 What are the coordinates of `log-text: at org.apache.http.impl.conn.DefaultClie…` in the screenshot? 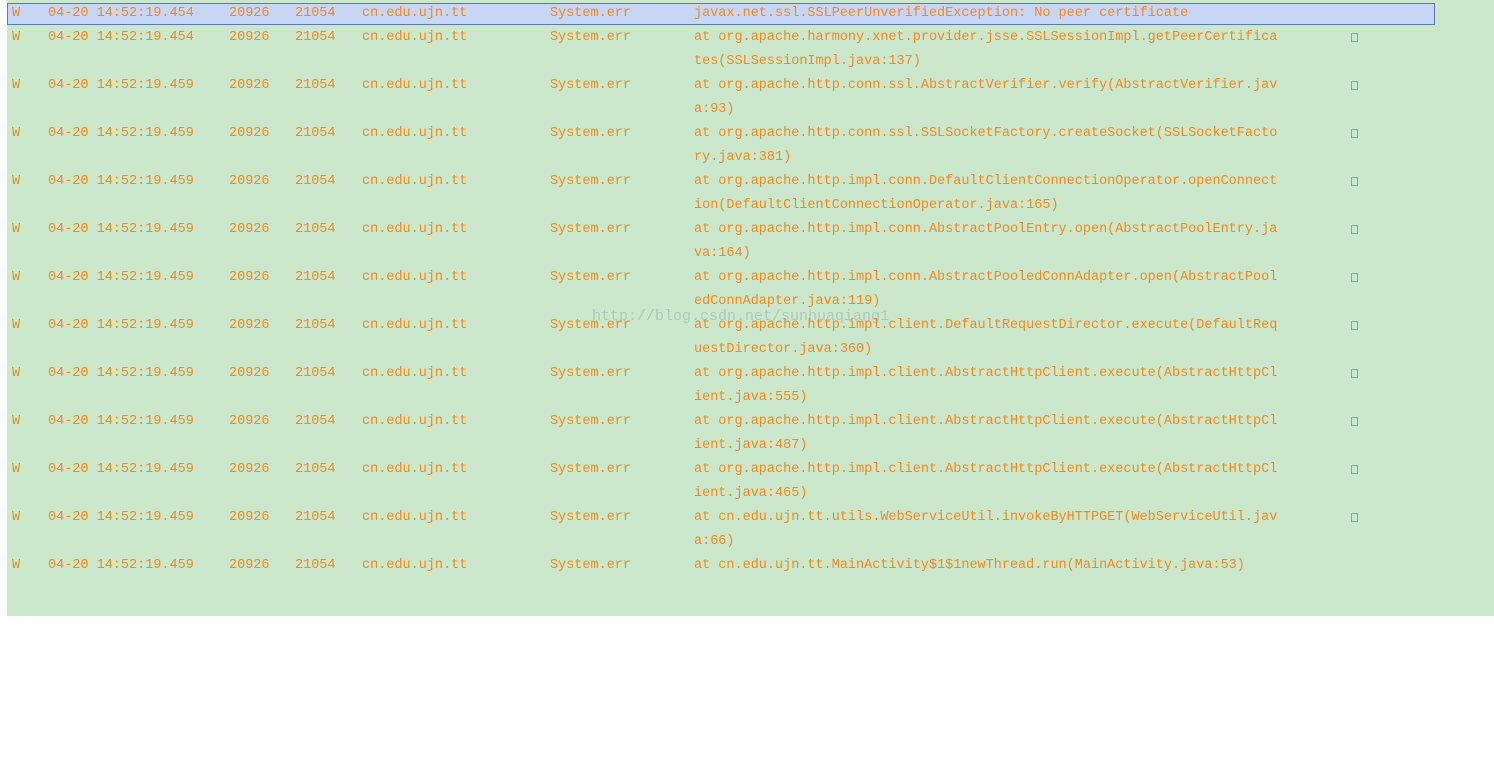 It's located at (986, 181).